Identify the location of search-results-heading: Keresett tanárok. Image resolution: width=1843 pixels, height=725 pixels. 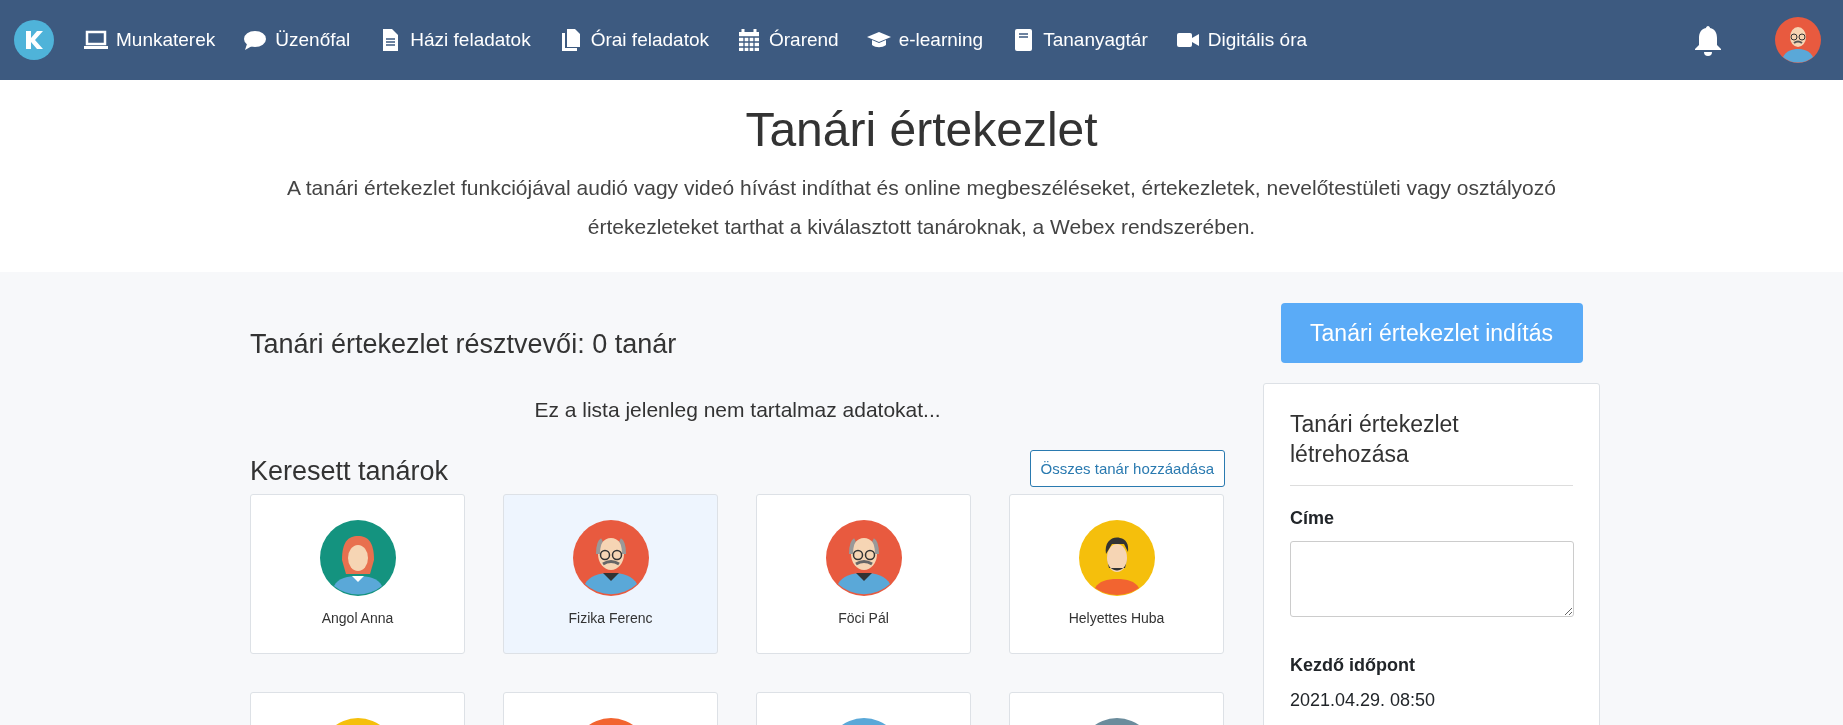
(349, 471).